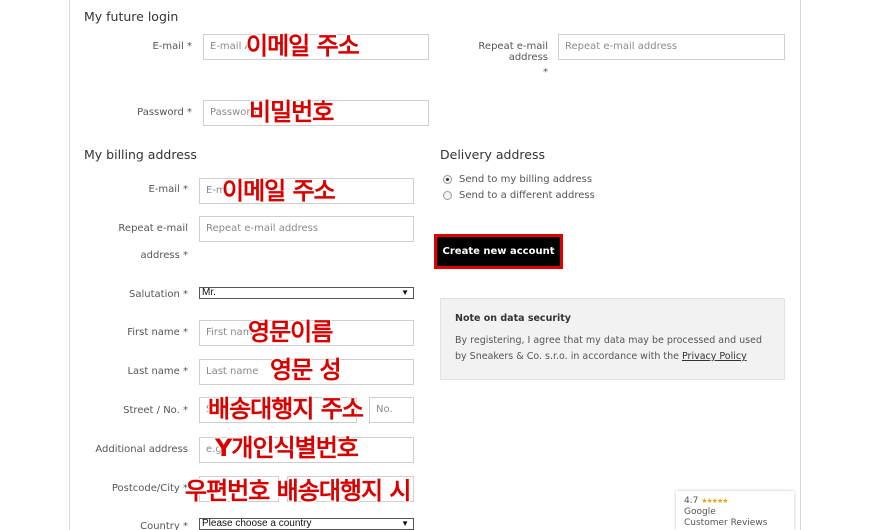 Image resolution: width=870 pixels, height=530 pixels. I want to click on delivery-option-billing-label: Send to my billing address, so click(526, 179).